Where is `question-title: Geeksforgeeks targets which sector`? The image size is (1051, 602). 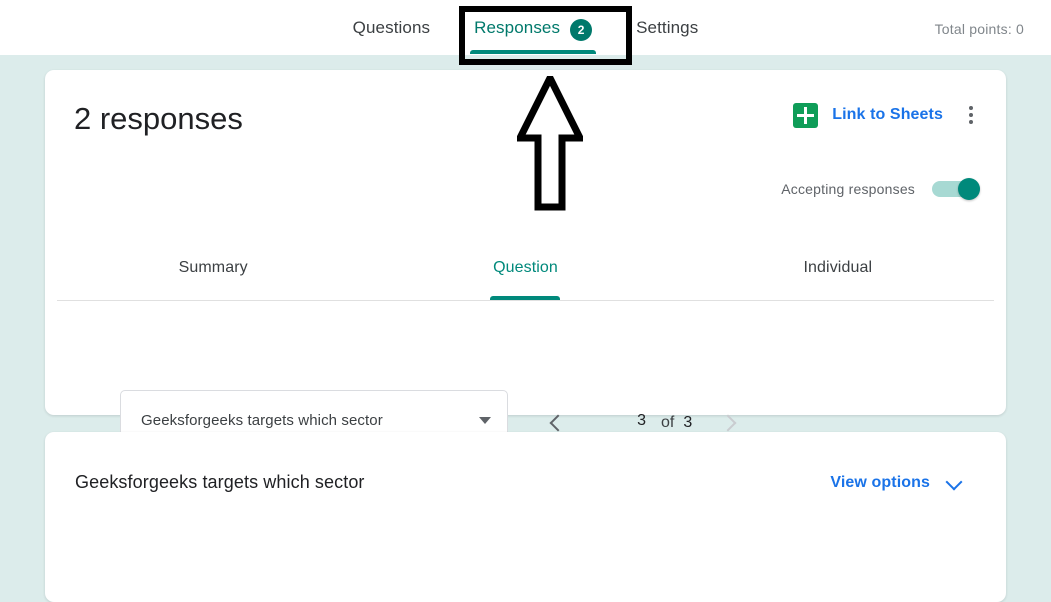 question-title: Geeksforgeeks targets which sector is located at coordinates (220, 482).